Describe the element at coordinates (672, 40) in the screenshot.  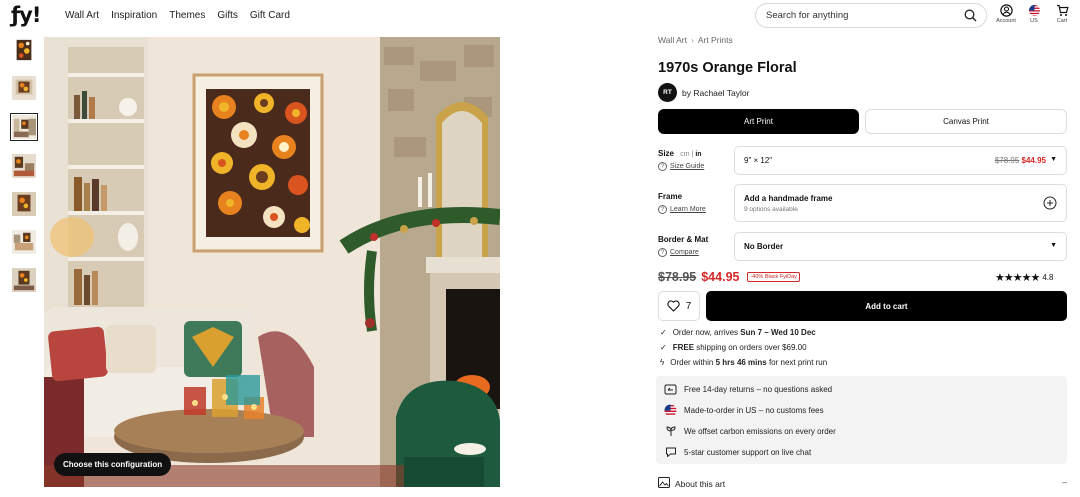
I see `breadcrumb-wall-art: Wall Art` at that location.